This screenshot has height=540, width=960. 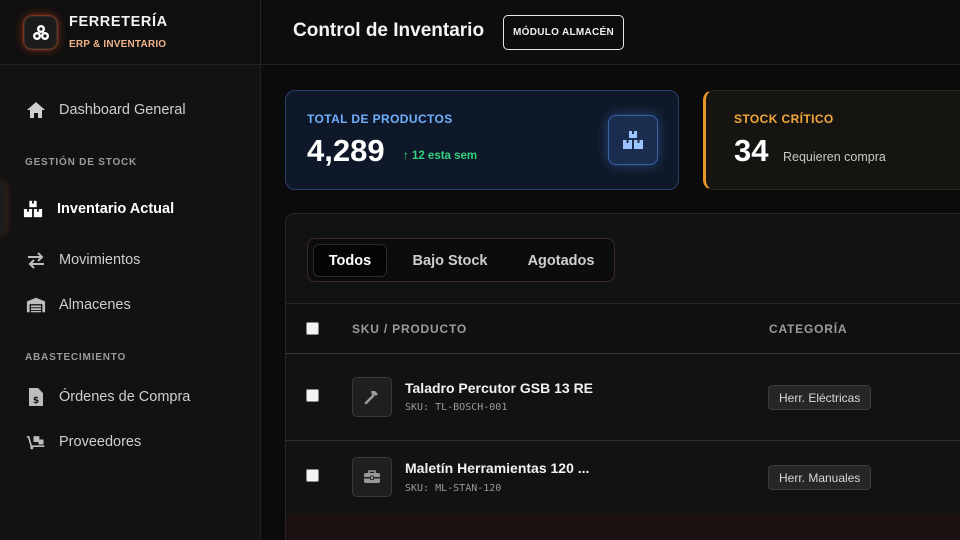 I want to click on sidebar-item-label: Proveedores, so click(x=100, y=442).